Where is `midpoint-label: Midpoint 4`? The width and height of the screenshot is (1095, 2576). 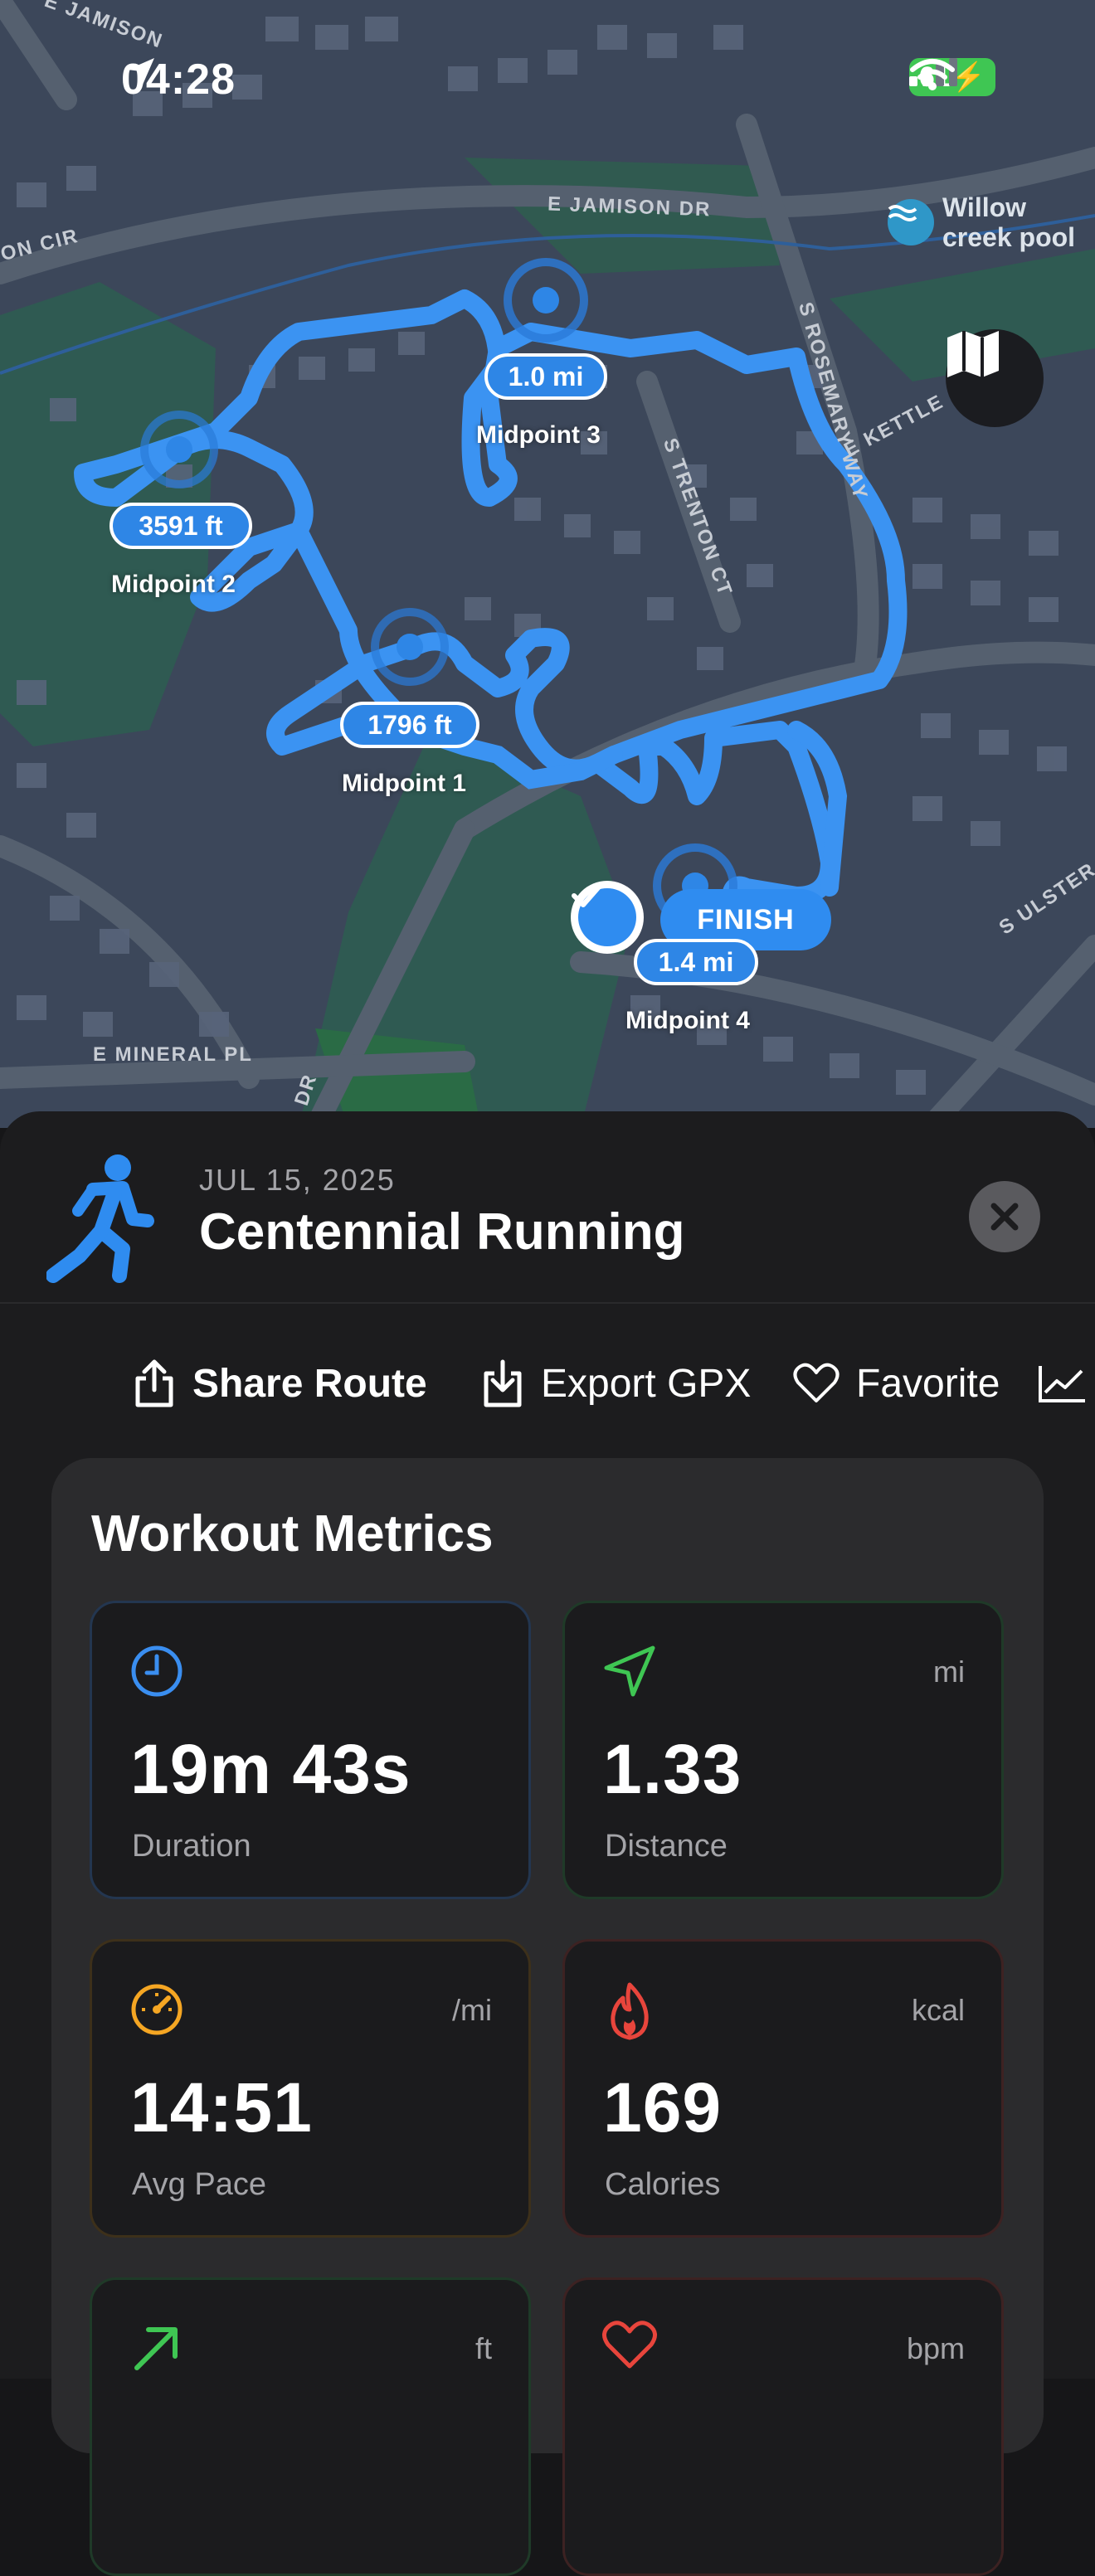
midpoint-label: Midpoint 4 is located at coordinates (687, 1020).